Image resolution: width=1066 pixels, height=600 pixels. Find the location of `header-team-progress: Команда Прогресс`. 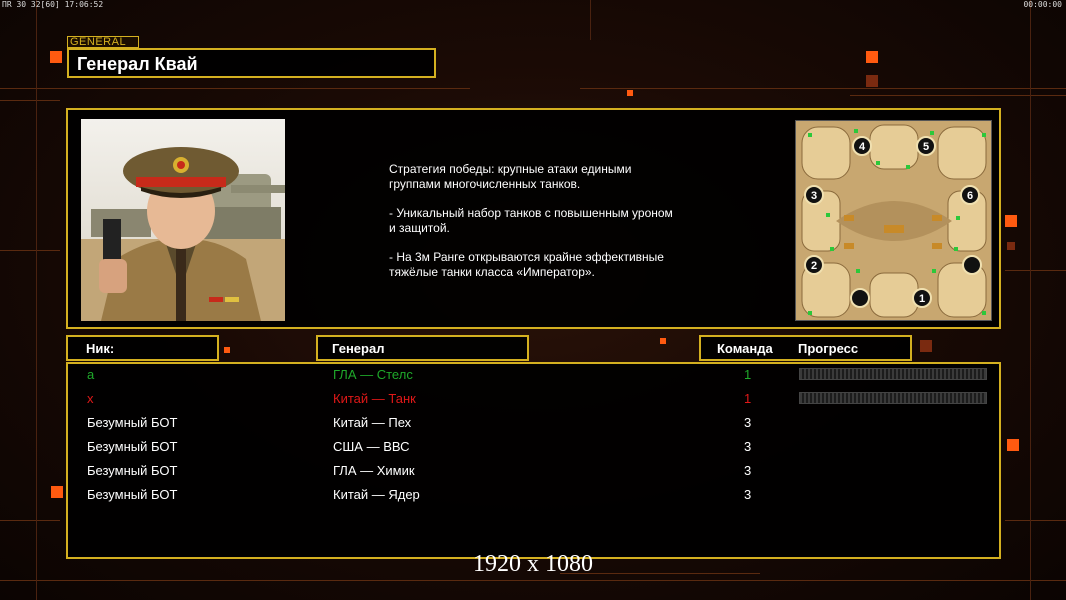

header-team-progress: Команда Прогресс is located at coordinates (805, 348).